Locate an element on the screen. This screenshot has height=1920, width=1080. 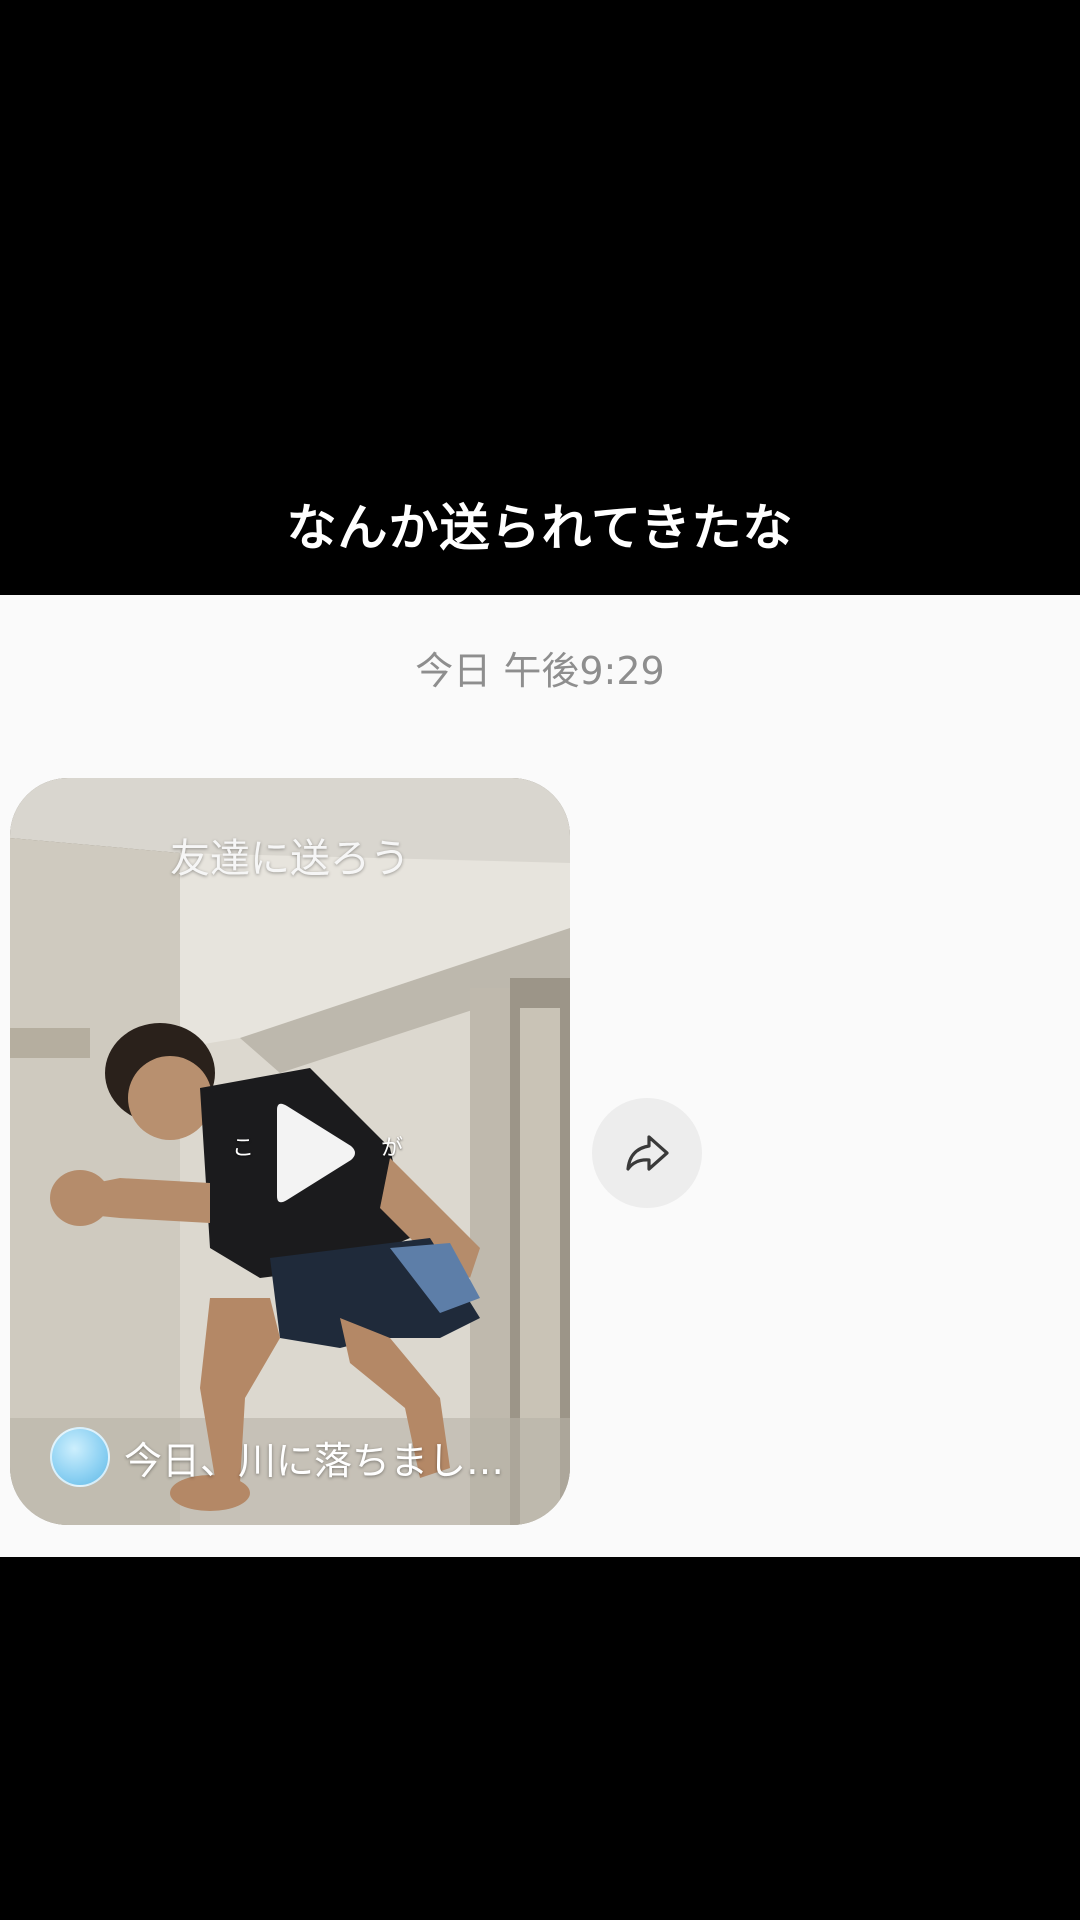
share-button is located at coordinates (647, 1153).